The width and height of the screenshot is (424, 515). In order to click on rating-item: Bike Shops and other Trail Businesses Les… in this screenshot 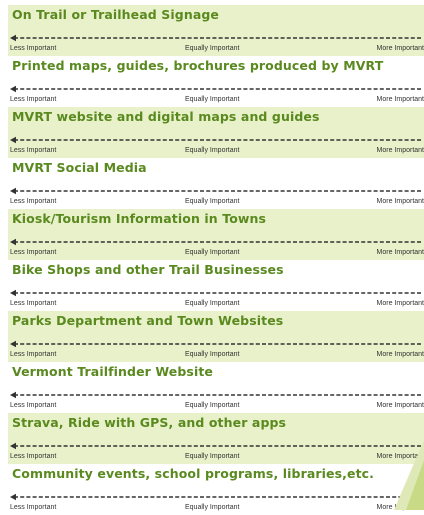, I will do `click(216, 285)`.